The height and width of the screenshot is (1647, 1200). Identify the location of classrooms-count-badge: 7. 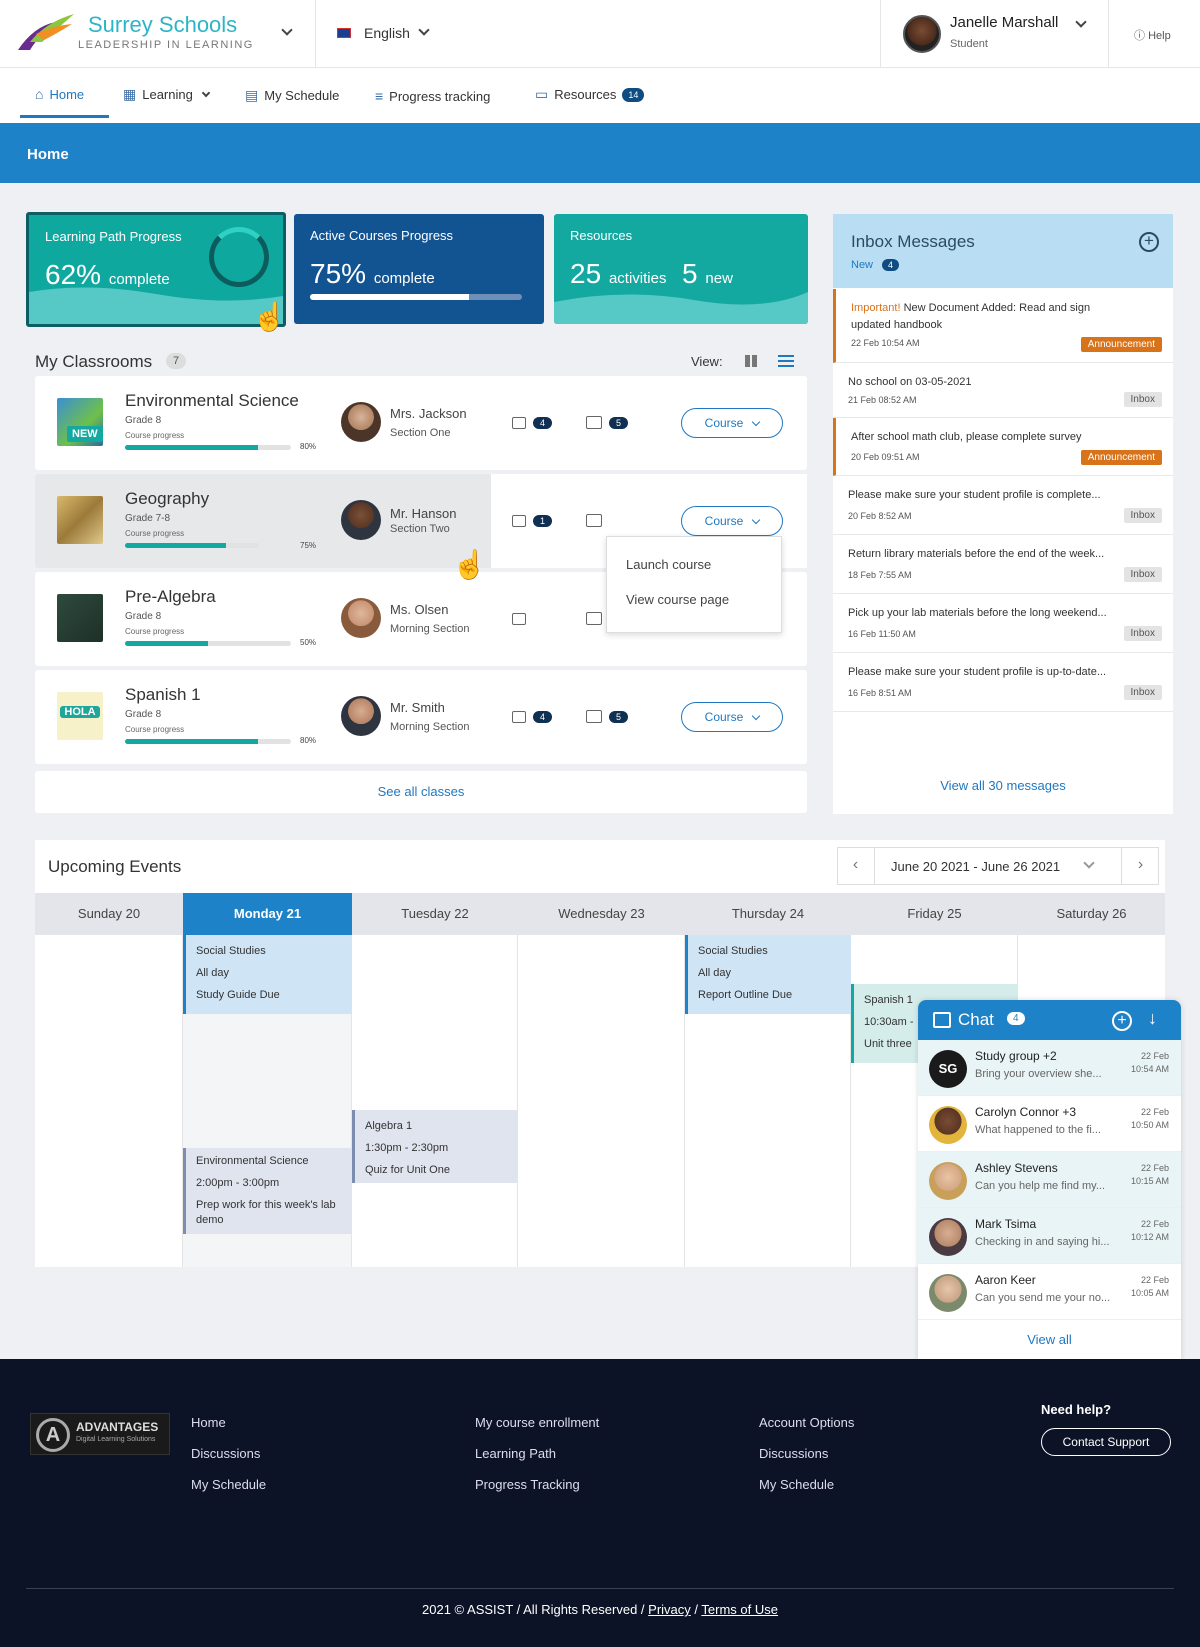
(176, 361).